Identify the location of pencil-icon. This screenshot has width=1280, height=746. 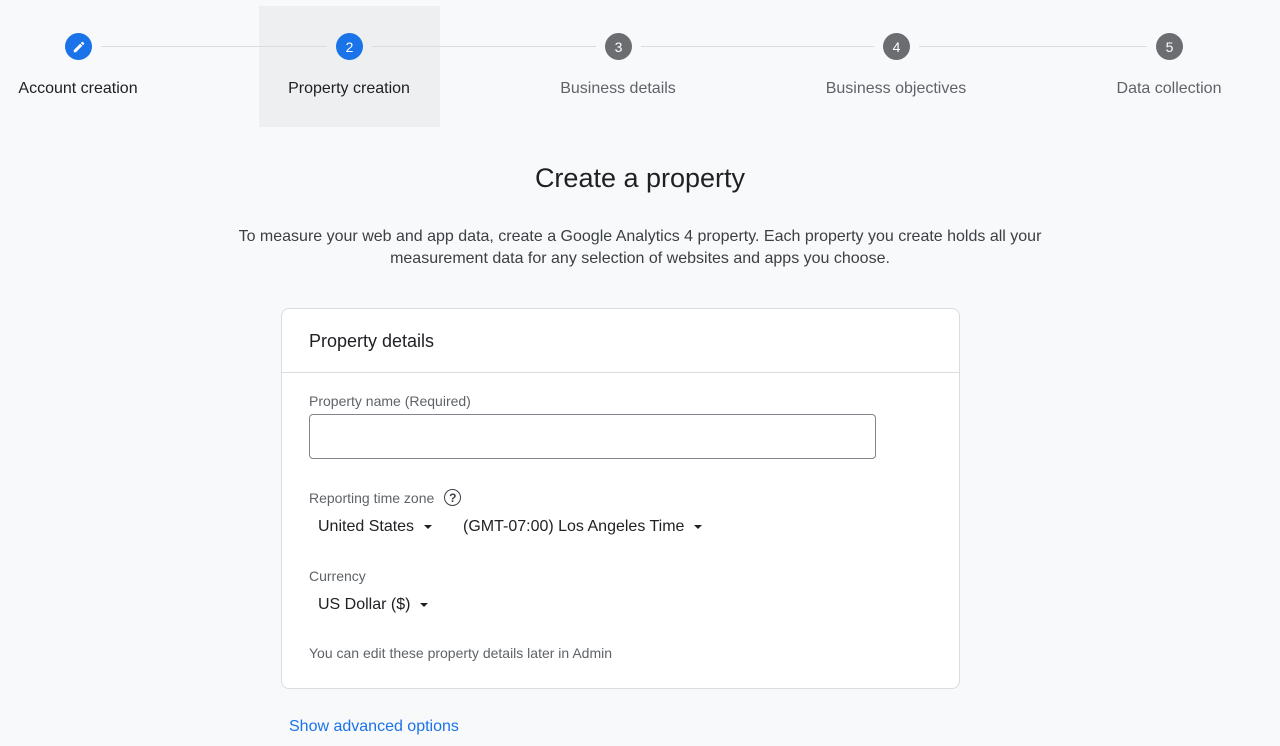
(78, 46).